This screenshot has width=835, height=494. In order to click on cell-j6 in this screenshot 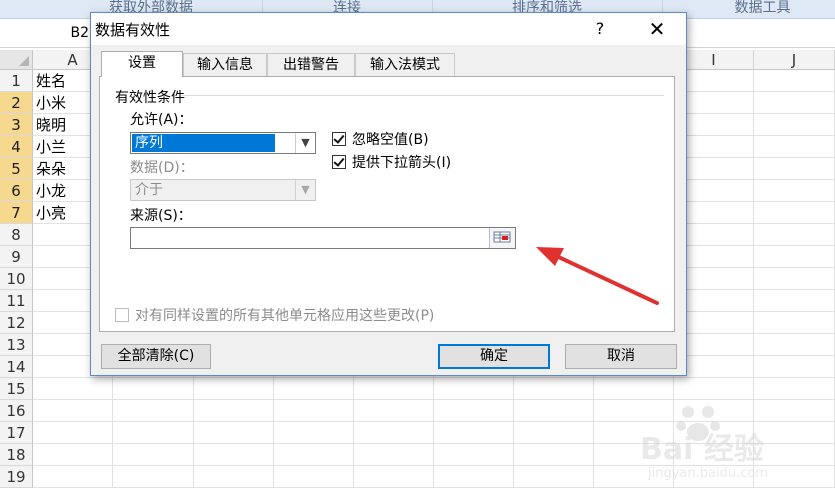, I will do `click(794, 191)`.